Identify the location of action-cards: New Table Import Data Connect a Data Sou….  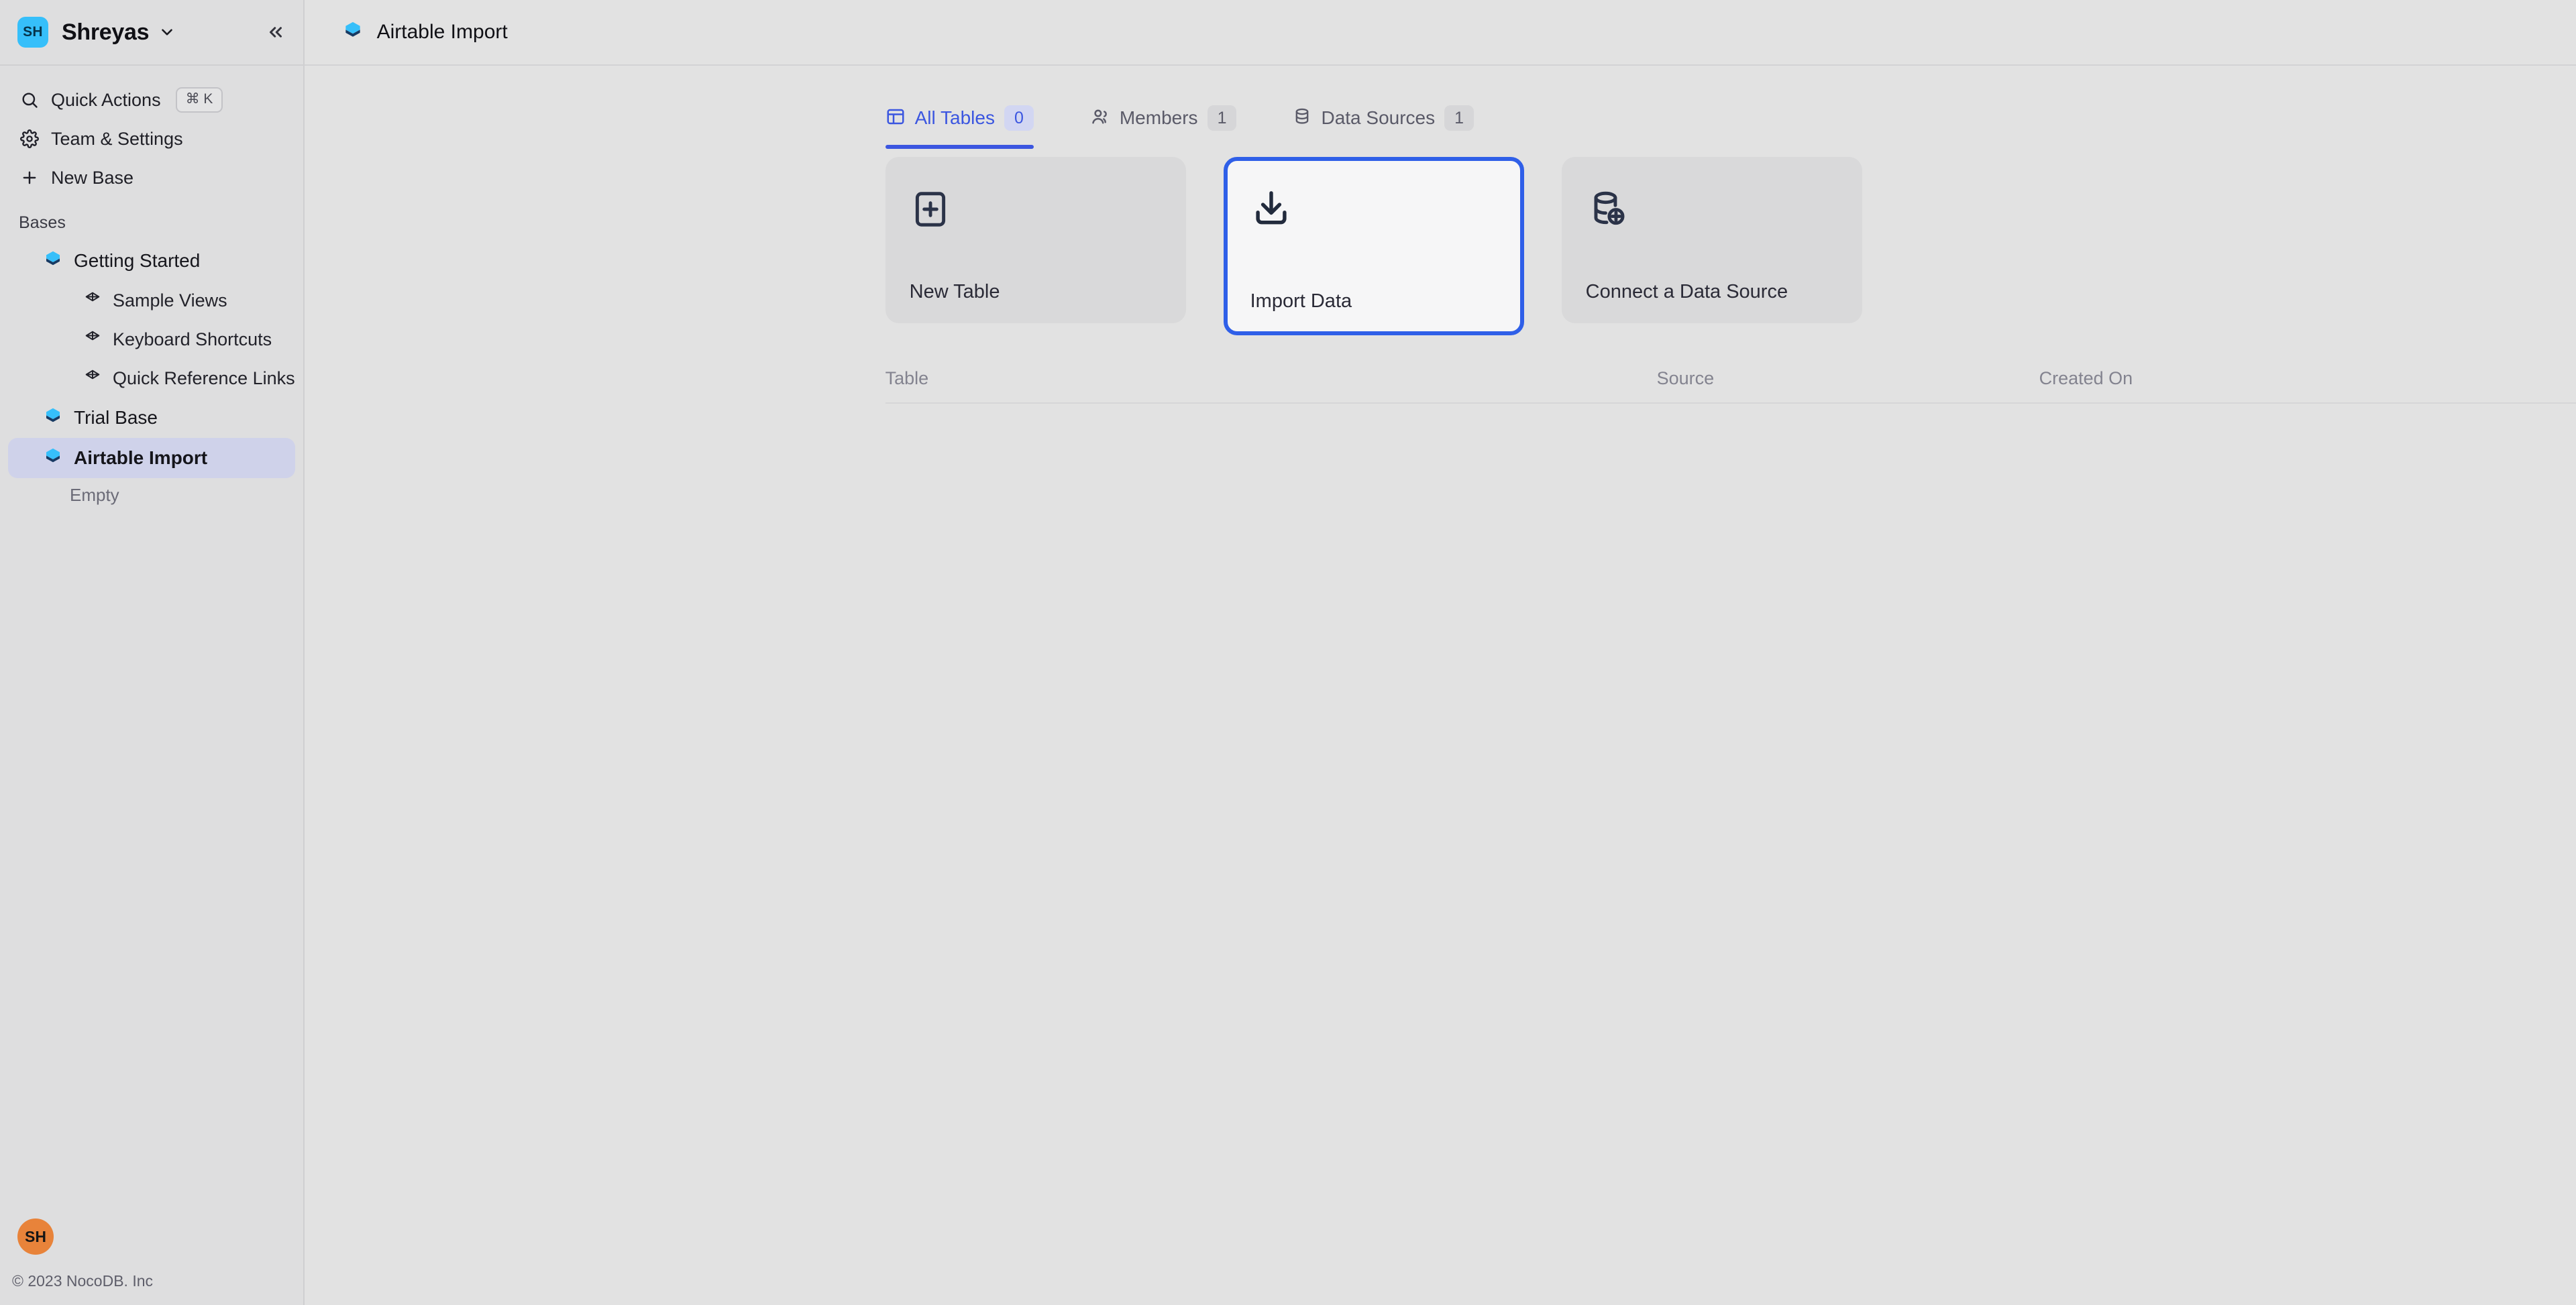
(1440, 240).